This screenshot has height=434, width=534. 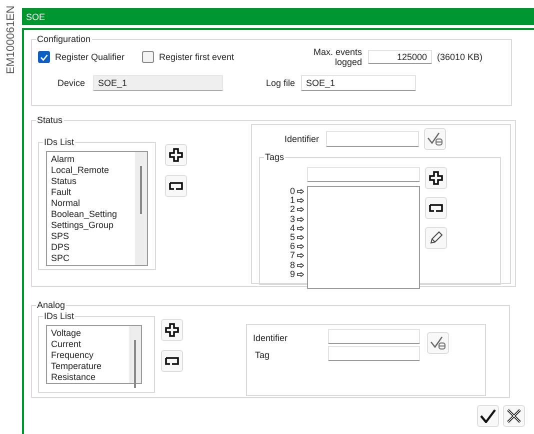 What do you see at coordinates (70, 83) in the screenshot?
I see `field-label: Device` at bounding box center [70, 83].